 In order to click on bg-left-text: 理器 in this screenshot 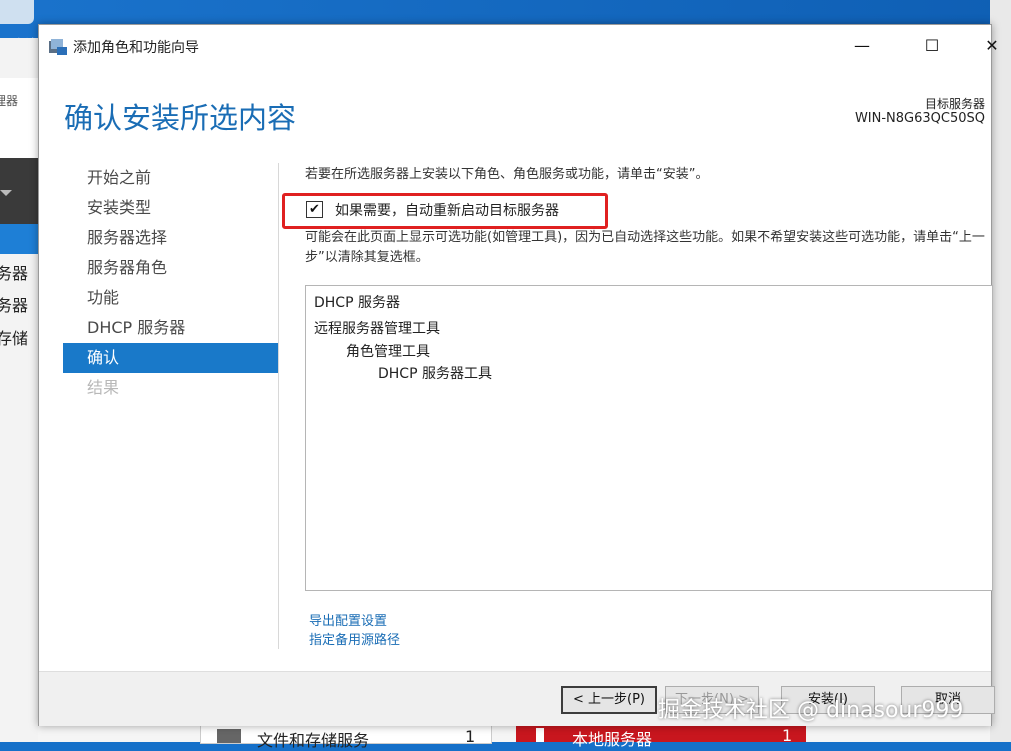, I will do `click(9, 101)`.